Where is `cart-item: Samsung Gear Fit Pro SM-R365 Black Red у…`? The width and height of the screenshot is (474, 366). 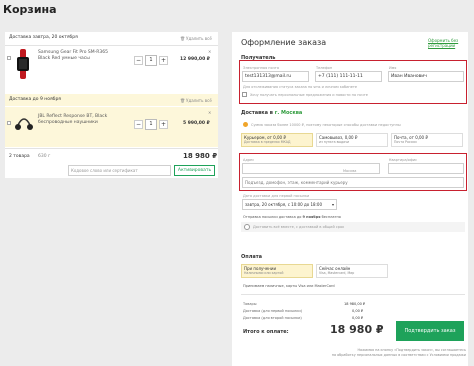 cart-item: Samsung Gear Fit Pro SM-R365 Black Red у… is located at coordinates (111, 65).